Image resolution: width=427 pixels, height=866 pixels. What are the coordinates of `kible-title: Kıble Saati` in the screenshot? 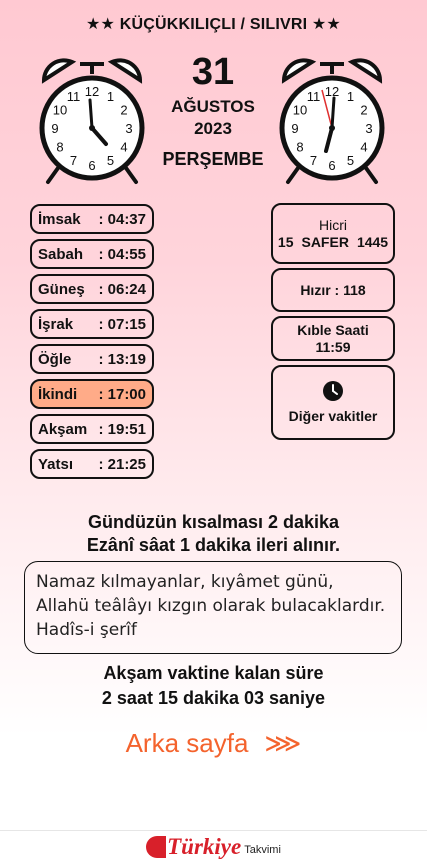 It's located at (333, 329).